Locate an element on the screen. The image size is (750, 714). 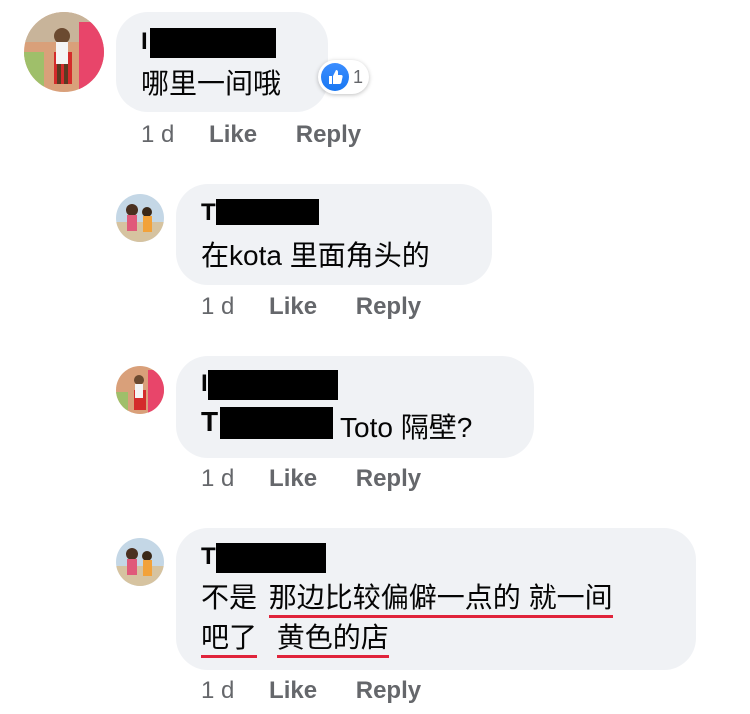
comment-text: 在kota 里面角头的 is located at coordinates (315, 255).